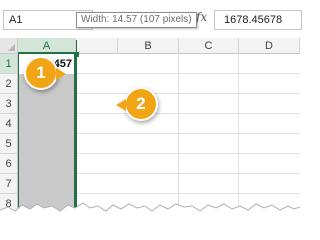 The width and height of the screenshot is (320, 240). What do you see at coordinates (137, 104) in the screenshot?
I see `callout-marker-2: 2` at bounding box center [137, 104].